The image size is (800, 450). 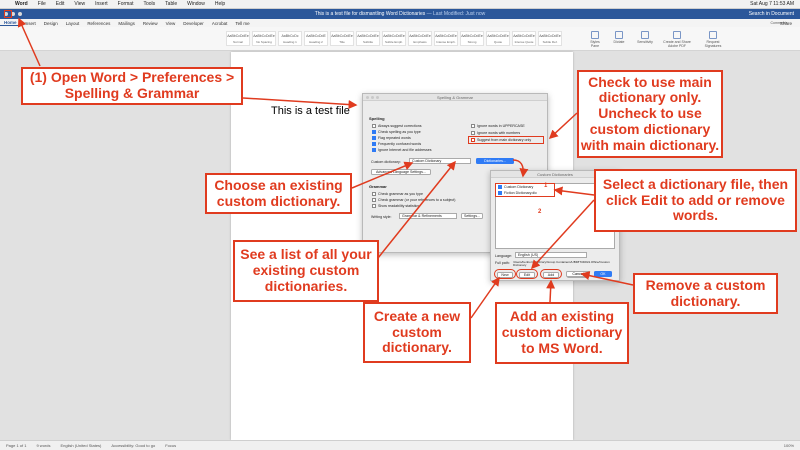 What do you see at coordinates (149, 4) in the screenshot?
I see `menu-tools: Tools` at bounding box center [149, 4].